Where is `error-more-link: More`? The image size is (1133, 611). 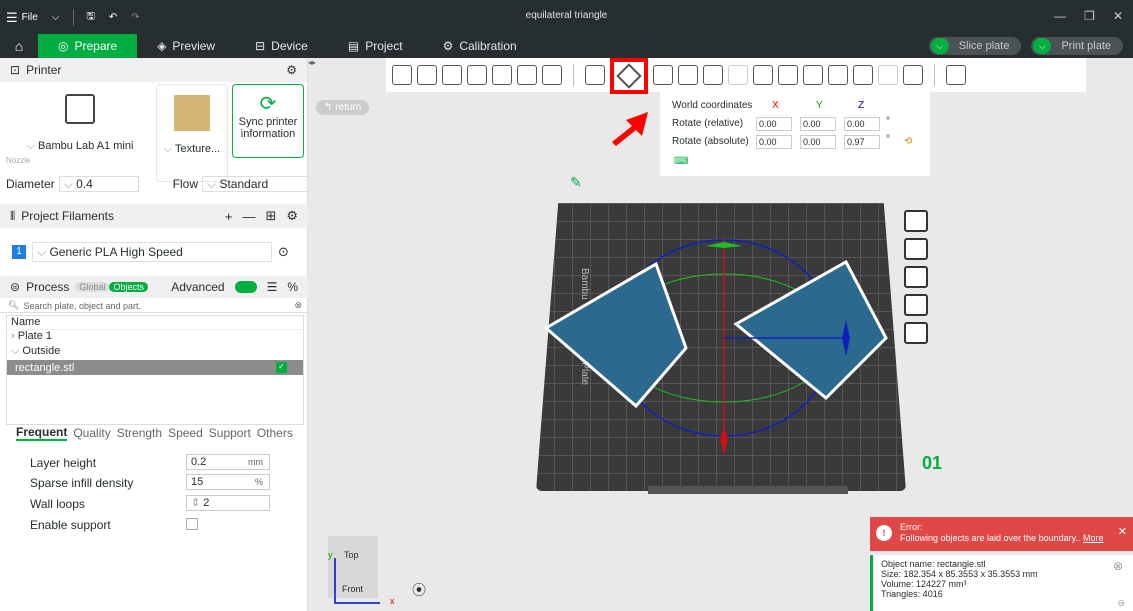 error-more-link: More is located at coordinates (1093, 538).